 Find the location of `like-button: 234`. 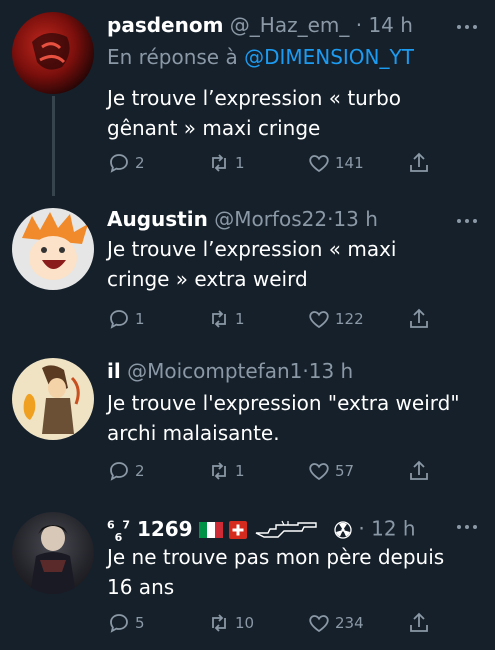

like-button: 234 is located at coordinates (335, 623).